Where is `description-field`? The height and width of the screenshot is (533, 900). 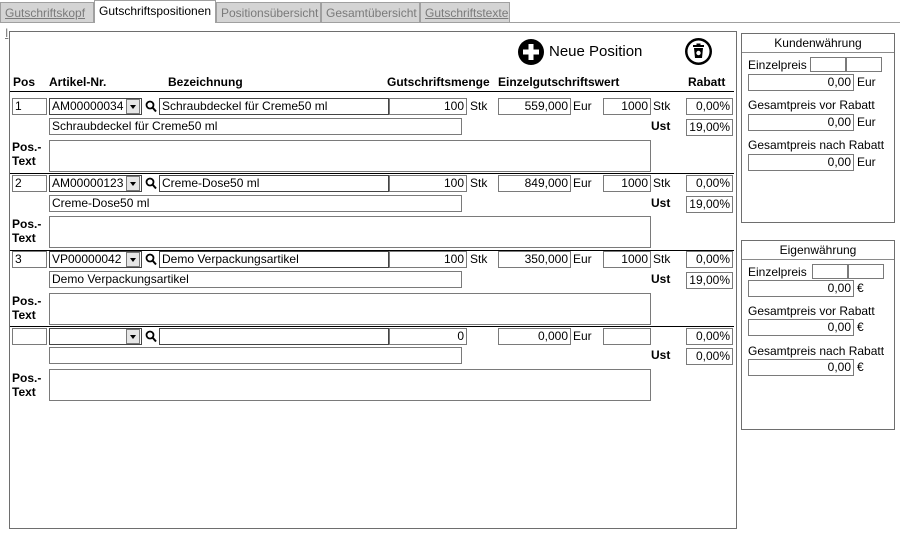 description-field is located at coordinates (255, 355).